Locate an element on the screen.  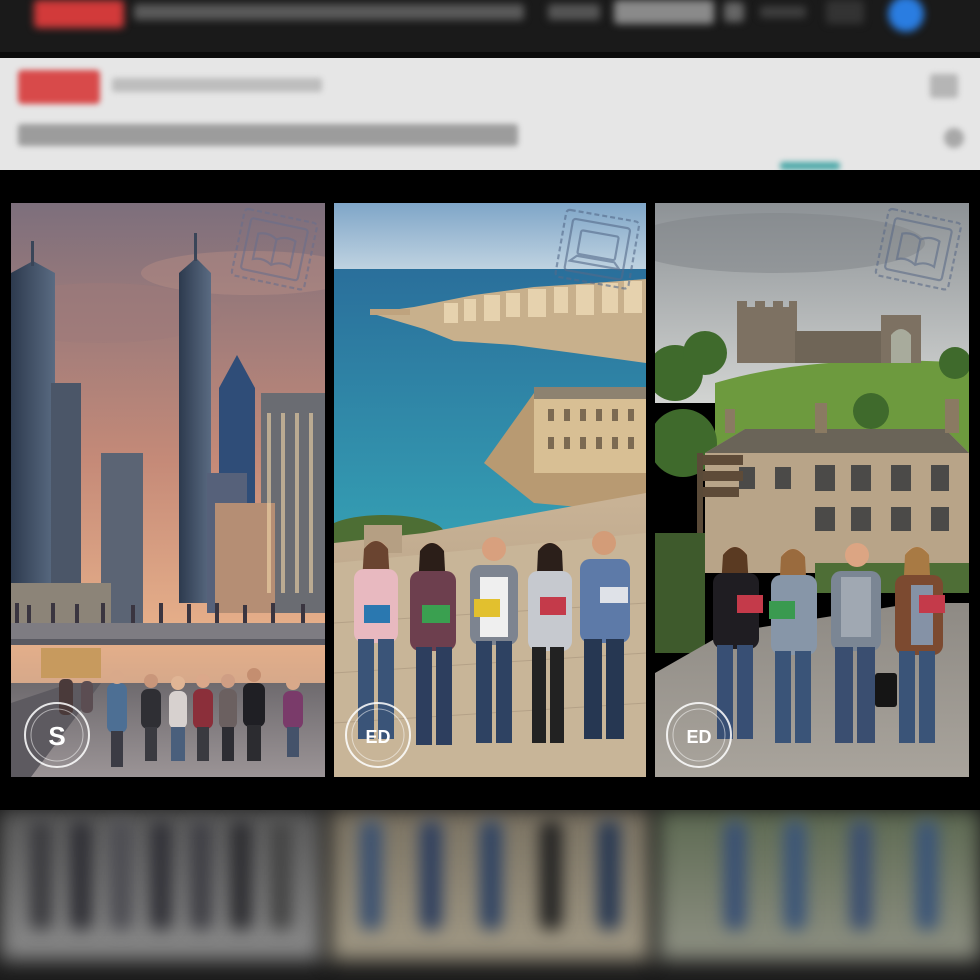
top-bar-red-button is located at coordinates (79, 14).